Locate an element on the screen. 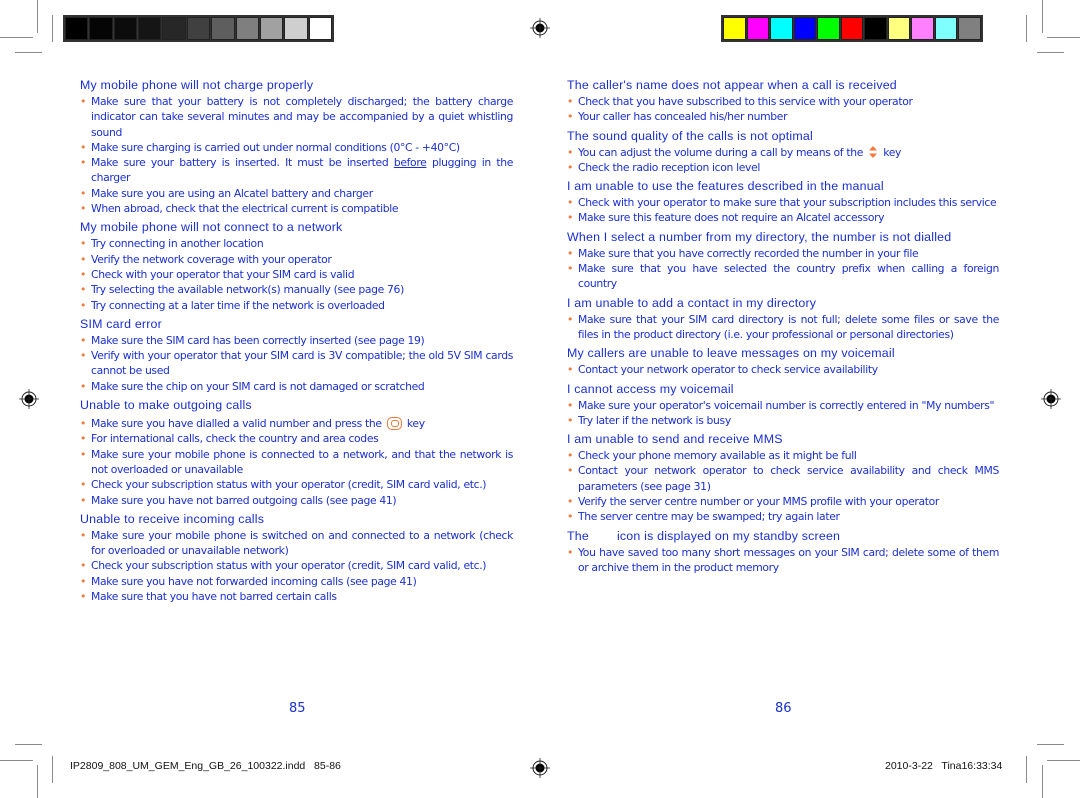 The height and width of the screenshot is (798, 1080). section-heading: I cannot access my voicemail is located at coordinates (650, 388).